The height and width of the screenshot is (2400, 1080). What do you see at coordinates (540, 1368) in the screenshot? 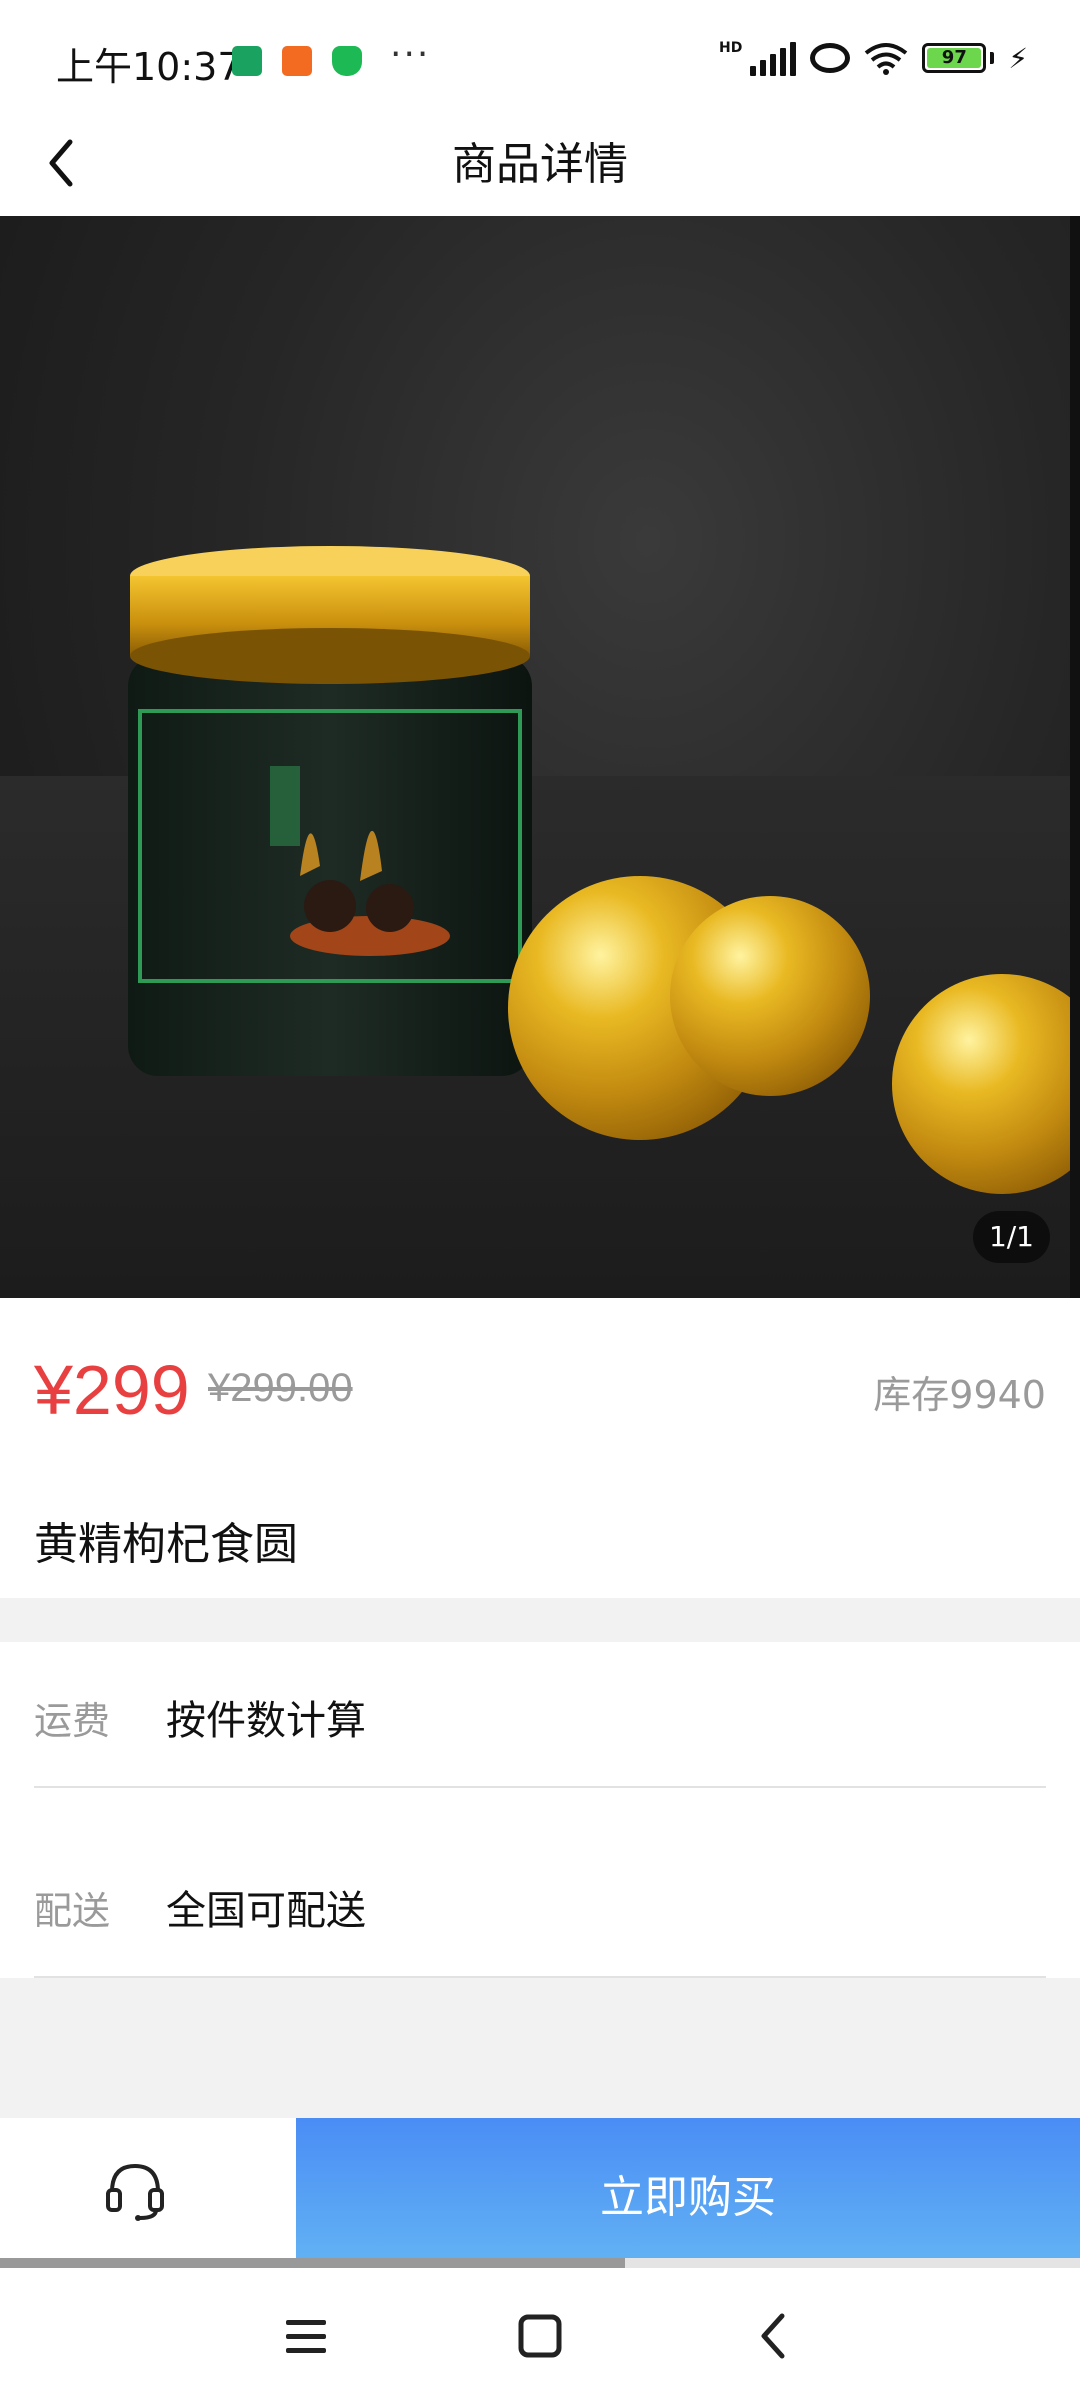
I see `price-section: ¥299 ¥299.00 库存9940` at bounding box center [540, 1368].